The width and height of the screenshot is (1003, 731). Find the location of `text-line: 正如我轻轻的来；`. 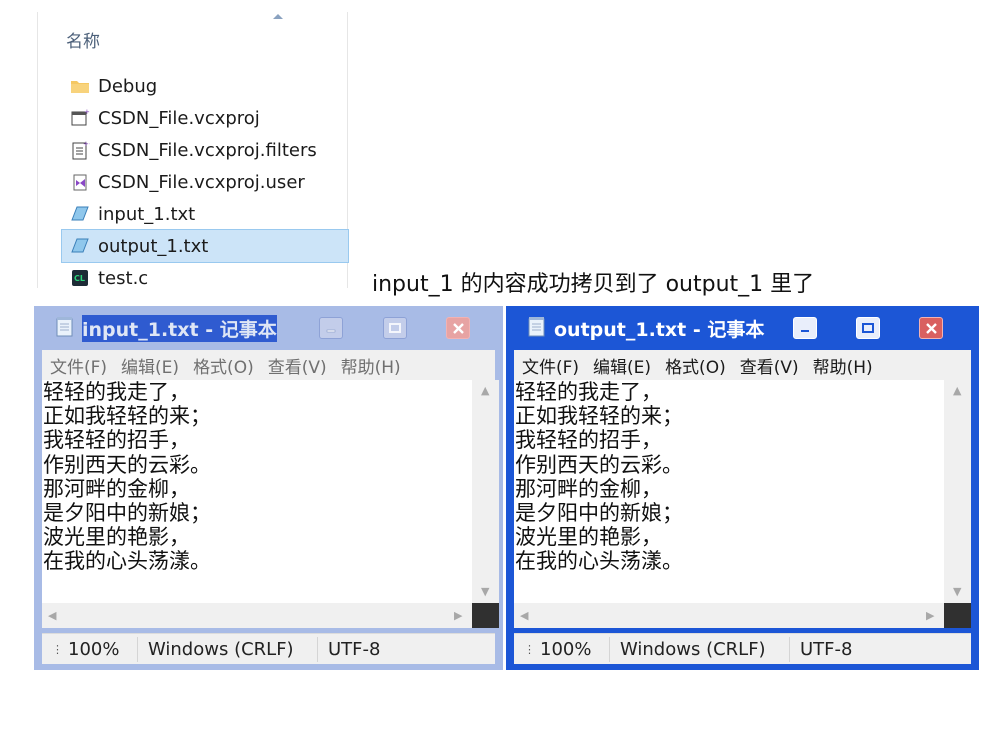

text-line: 正如我轻轻的来； is located at coordinates (599, 416).